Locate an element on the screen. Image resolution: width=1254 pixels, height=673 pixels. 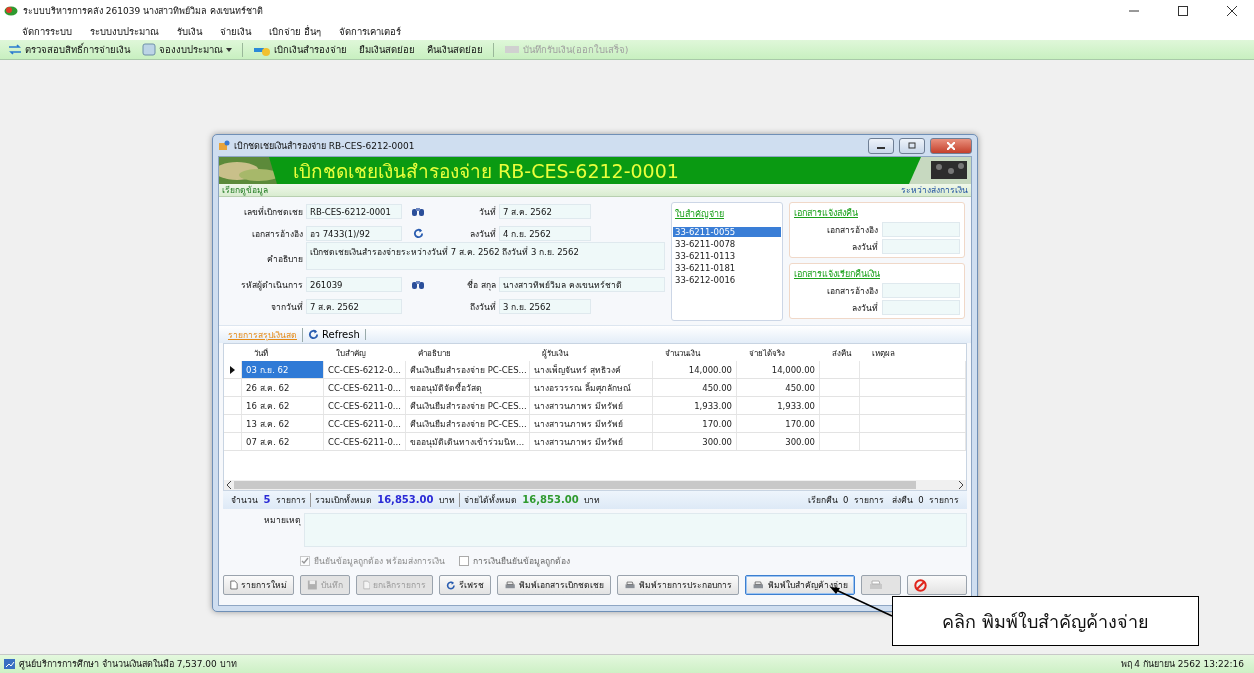
action-button: รายการใหม่ is located at coordinates (258, 585).